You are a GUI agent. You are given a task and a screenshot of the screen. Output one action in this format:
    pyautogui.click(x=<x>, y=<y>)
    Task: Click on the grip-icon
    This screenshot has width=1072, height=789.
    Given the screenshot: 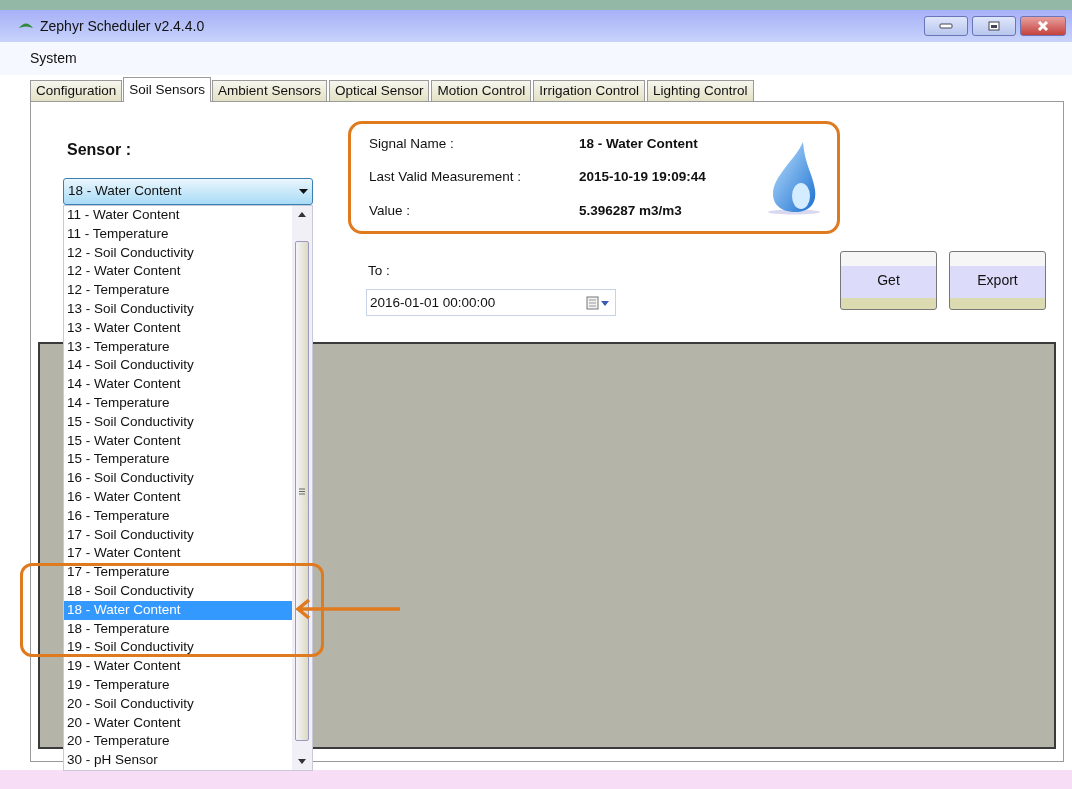 What is the action you would take?
    pyautogui.click(x=302, y=491)
    